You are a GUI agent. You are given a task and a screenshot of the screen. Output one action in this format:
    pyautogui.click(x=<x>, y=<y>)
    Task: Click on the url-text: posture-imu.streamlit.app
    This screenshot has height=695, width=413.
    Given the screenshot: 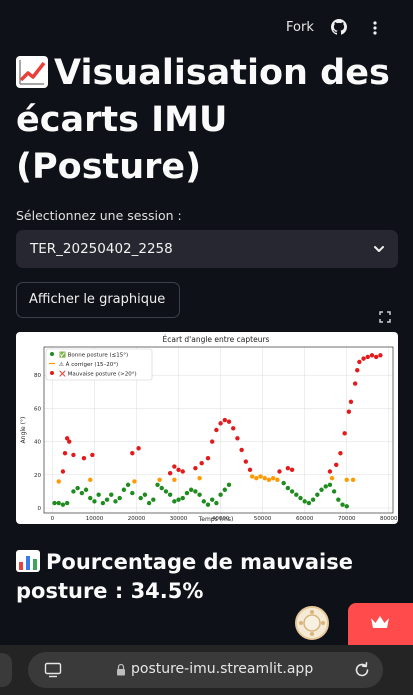 What is the action you would take?
    pyautogui.click(x=222, y=669)
    